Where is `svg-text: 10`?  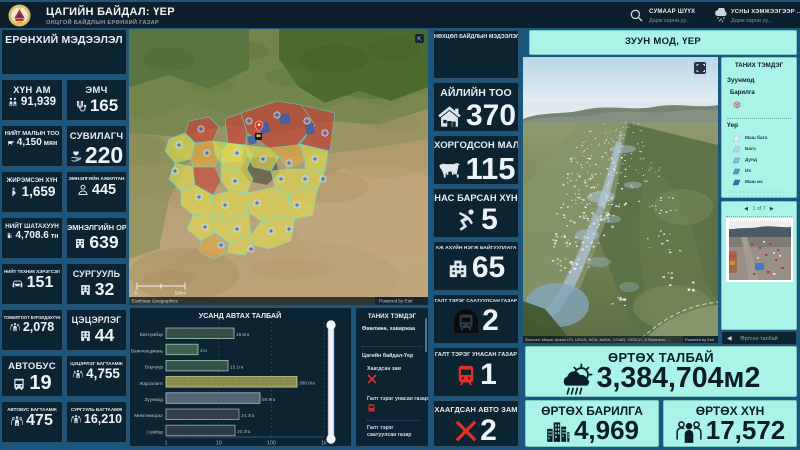 svg-text: 10 is located at coordinates (219, 444).